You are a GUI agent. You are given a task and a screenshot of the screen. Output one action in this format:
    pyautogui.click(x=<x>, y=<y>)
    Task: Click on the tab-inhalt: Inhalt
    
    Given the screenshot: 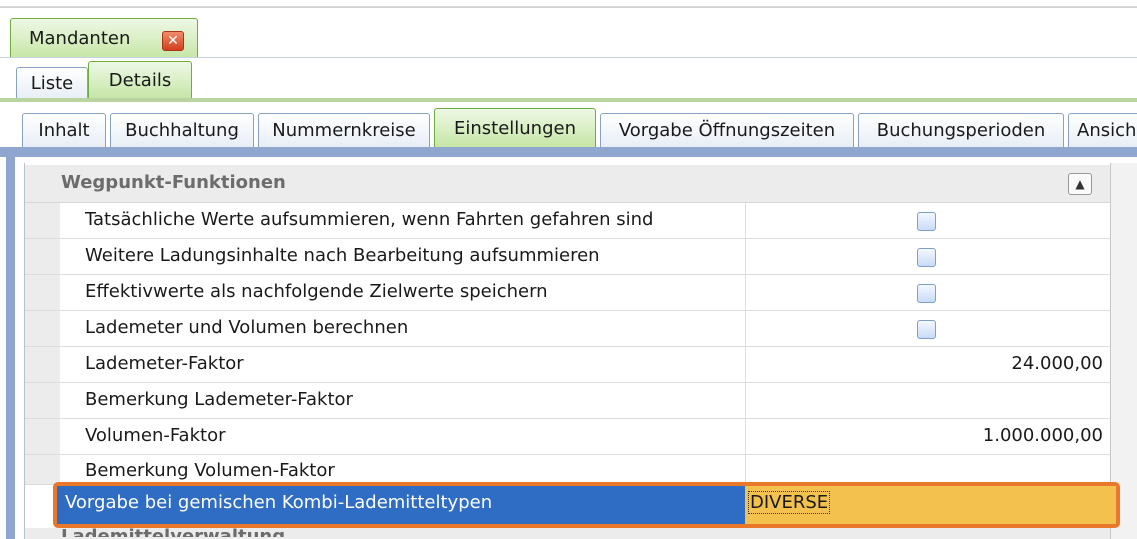 What is the action you would take?
    pyautogui.click(x=64, y=130)
    